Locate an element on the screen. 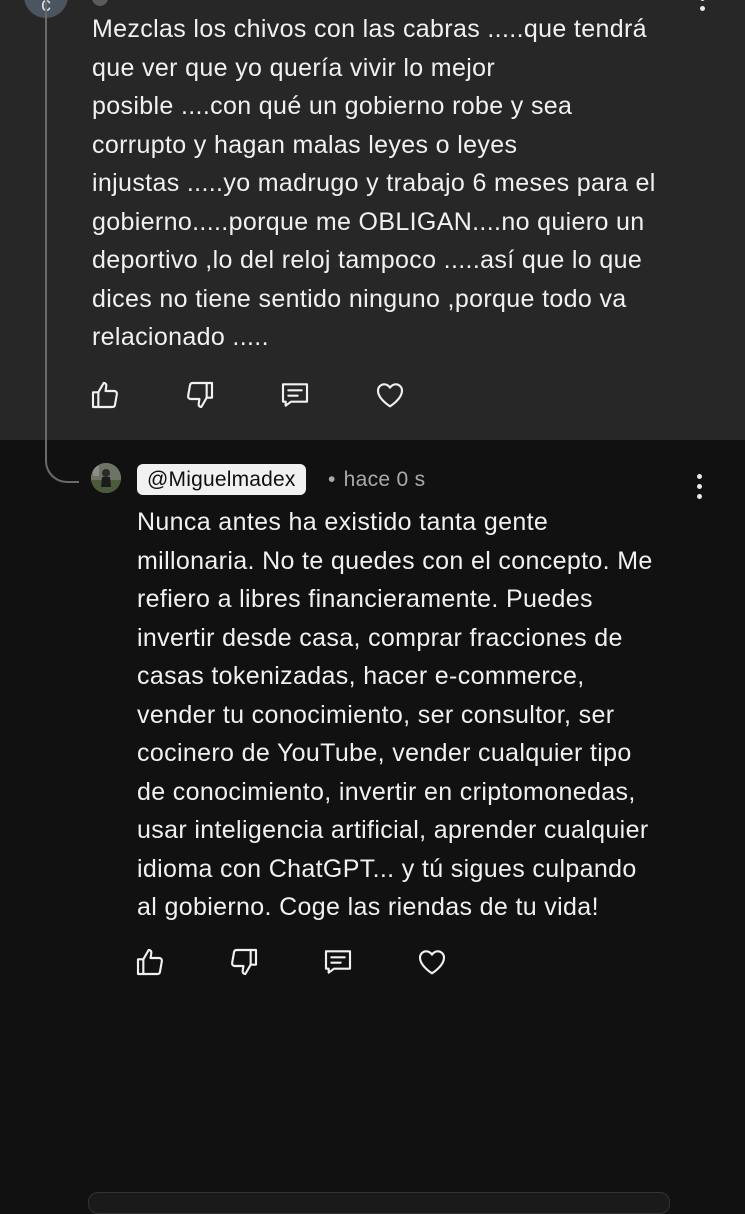 Image resolution: width=745 pixels, height=1214 pixels. avatar is located at coordinates (106, 478).